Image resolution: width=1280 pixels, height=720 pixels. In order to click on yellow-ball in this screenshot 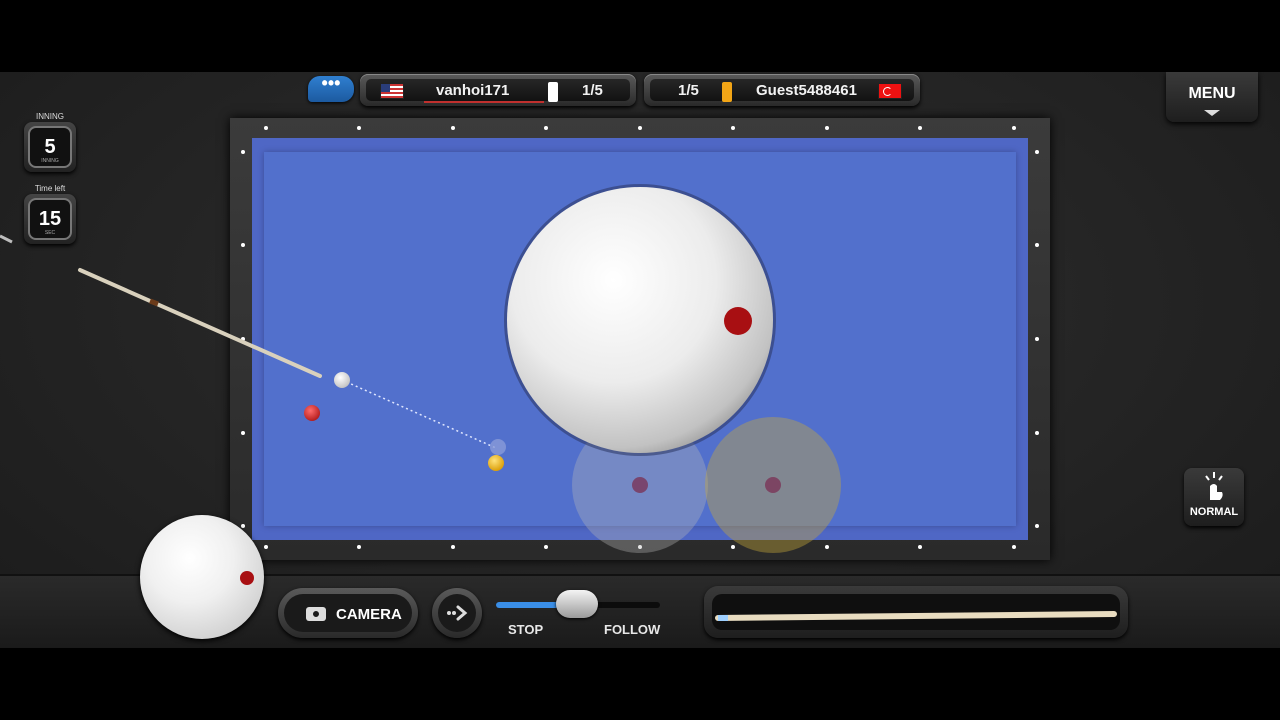, I will do `click(496, 463)`.